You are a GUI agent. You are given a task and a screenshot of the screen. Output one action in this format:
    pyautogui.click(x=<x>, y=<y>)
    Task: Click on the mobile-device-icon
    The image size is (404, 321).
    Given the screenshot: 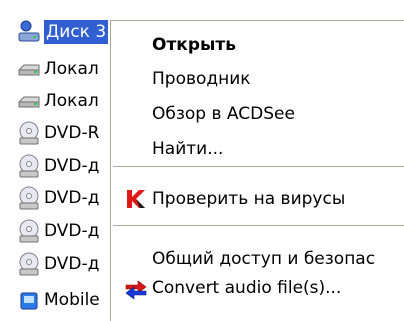 What is the action you would take?
    pyautogui.click(x=29, y=300)
    